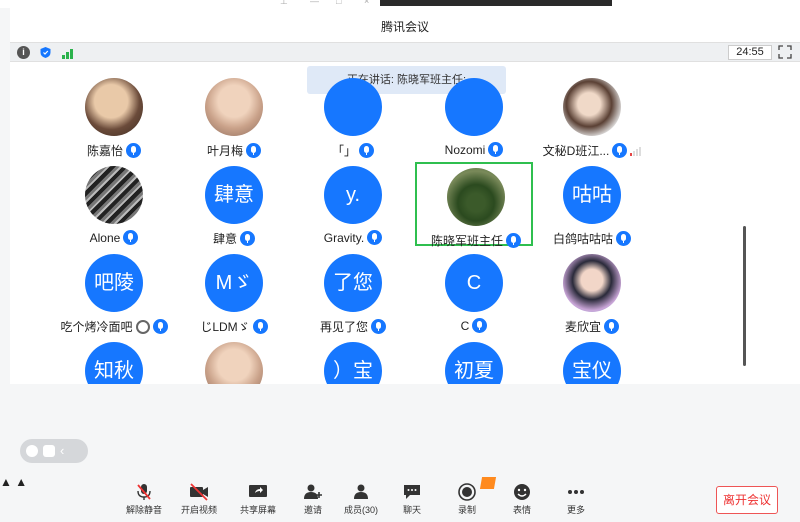 This screenshot has width=800, height=522. I want to click on participant-avatar: 初夏, so click(474, 363).